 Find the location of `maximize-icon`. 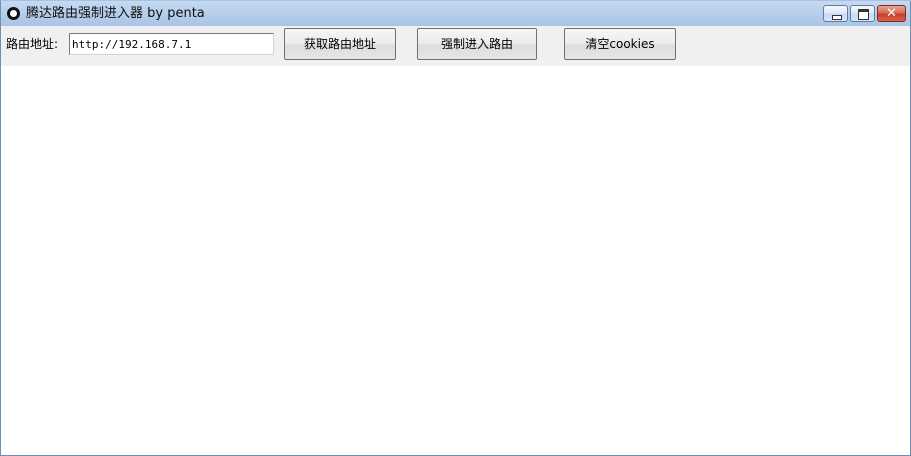

maximize-icon is located at coordinates (863, 14).